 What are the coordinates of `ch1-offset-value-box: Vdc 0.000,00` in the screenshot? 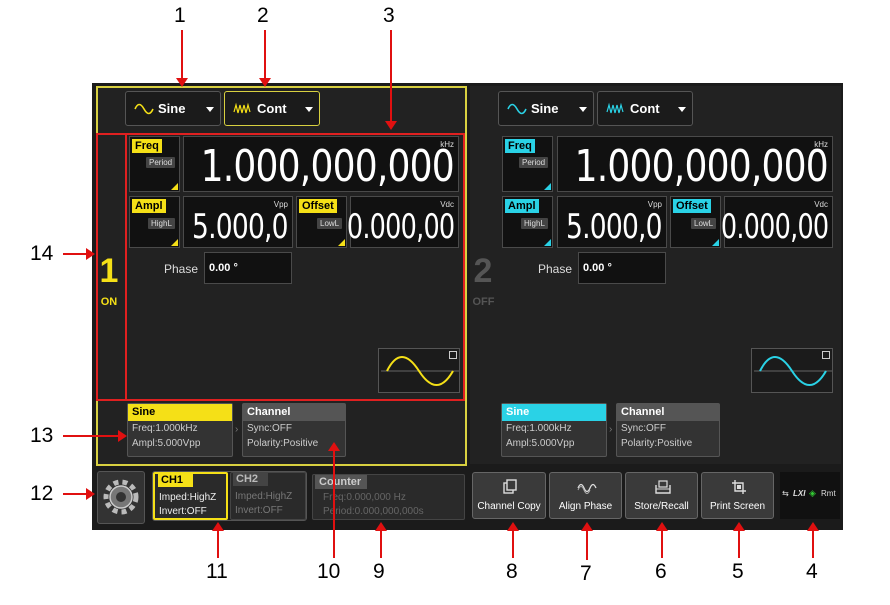 It's located at (402, 222).